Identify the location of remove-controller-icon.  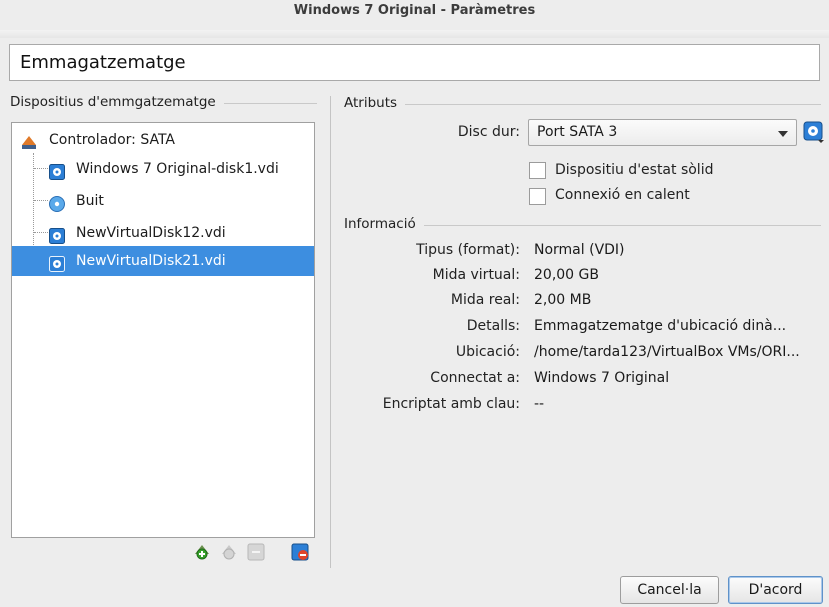
(229, 552).